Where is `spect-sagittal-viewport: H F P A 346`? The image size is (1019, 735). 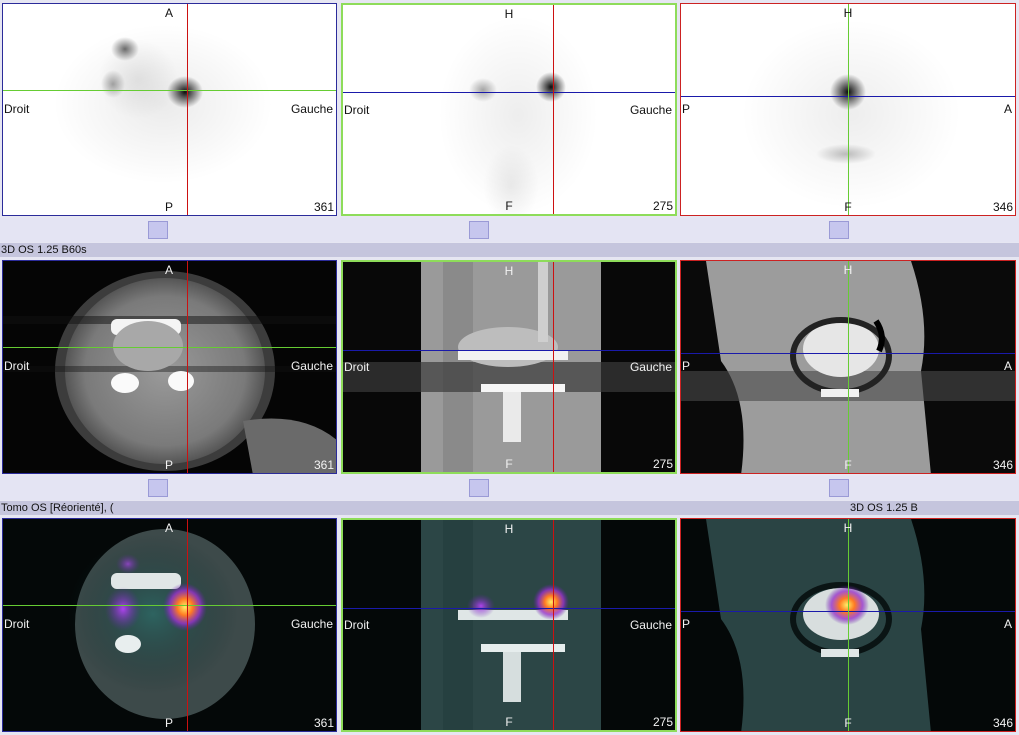 spect-sagittal-viewport: H F P A 346 is located at coordinates (848, 109).